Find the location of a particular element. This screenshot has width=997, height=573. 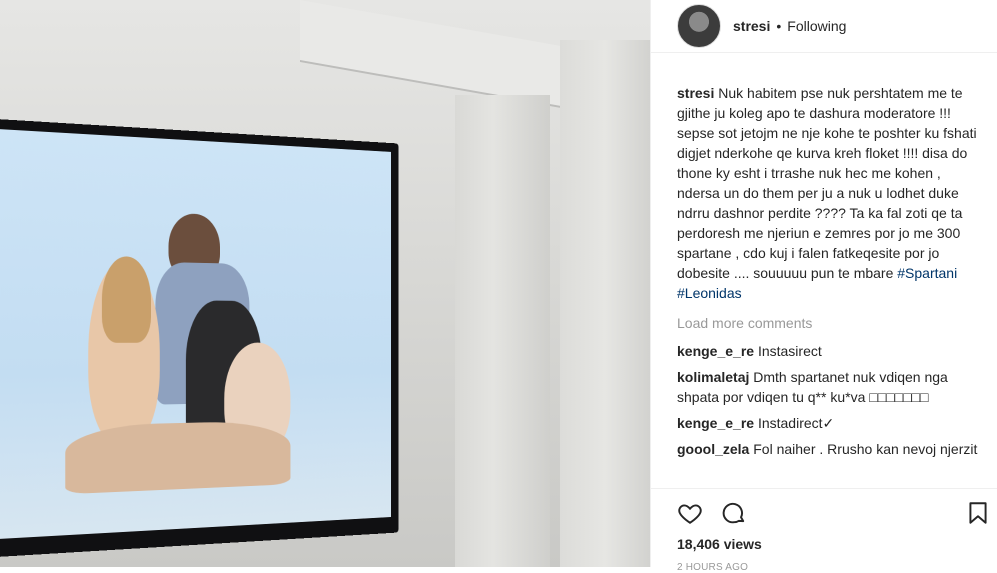

comment-text: Instadirect✓ is located at coordinates (796, 423).